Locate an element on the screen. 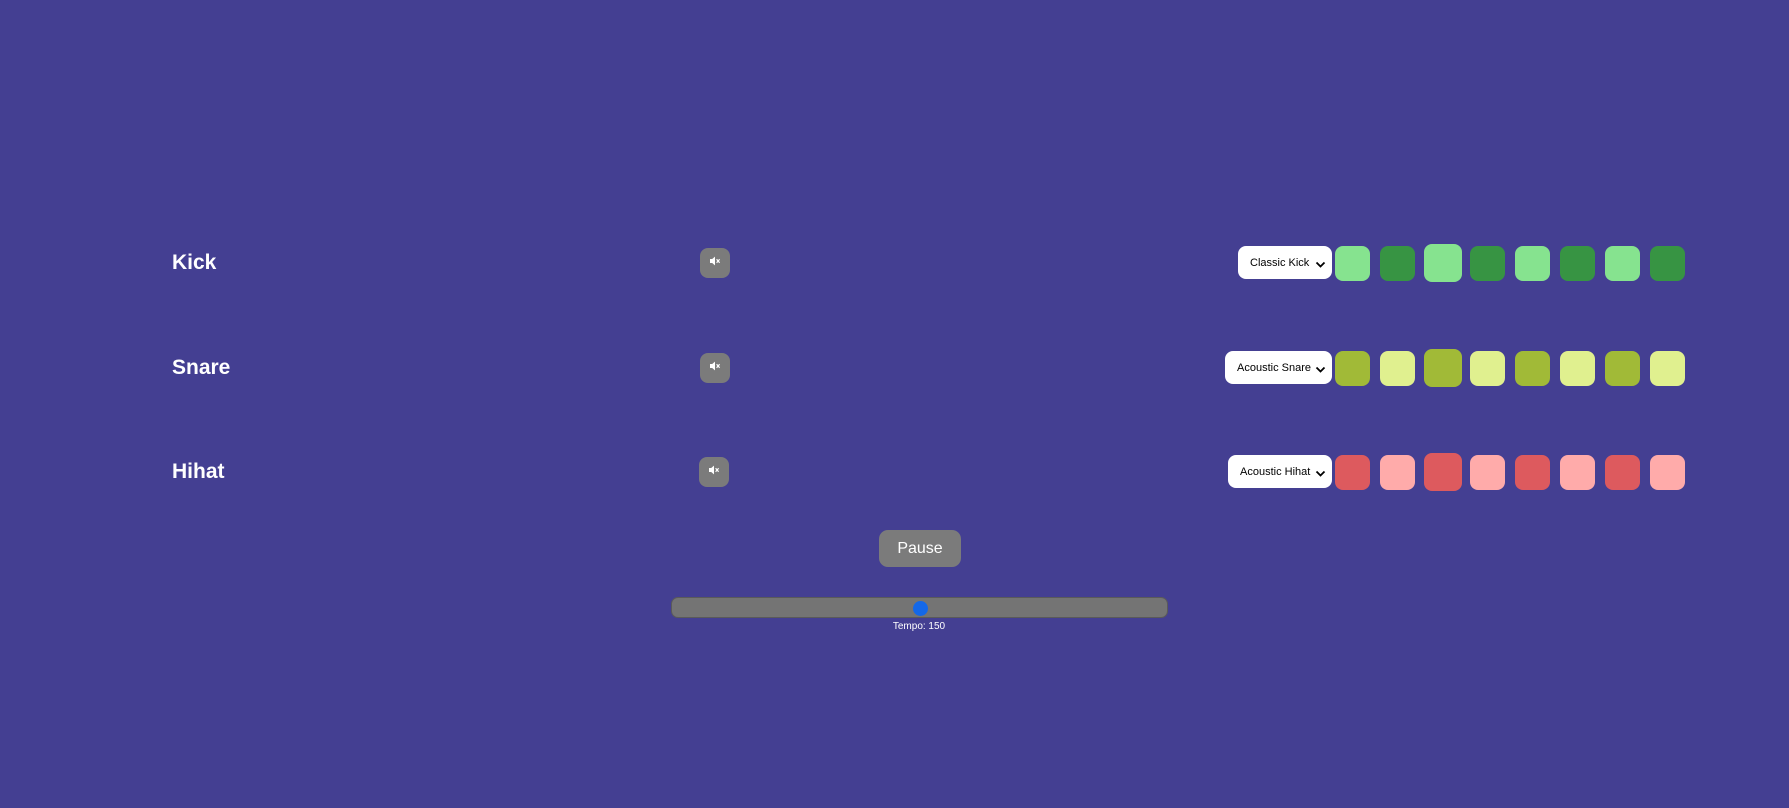 The image size is (1789, 808). tempo-slider-thumb is located at coordinates (920, 608).